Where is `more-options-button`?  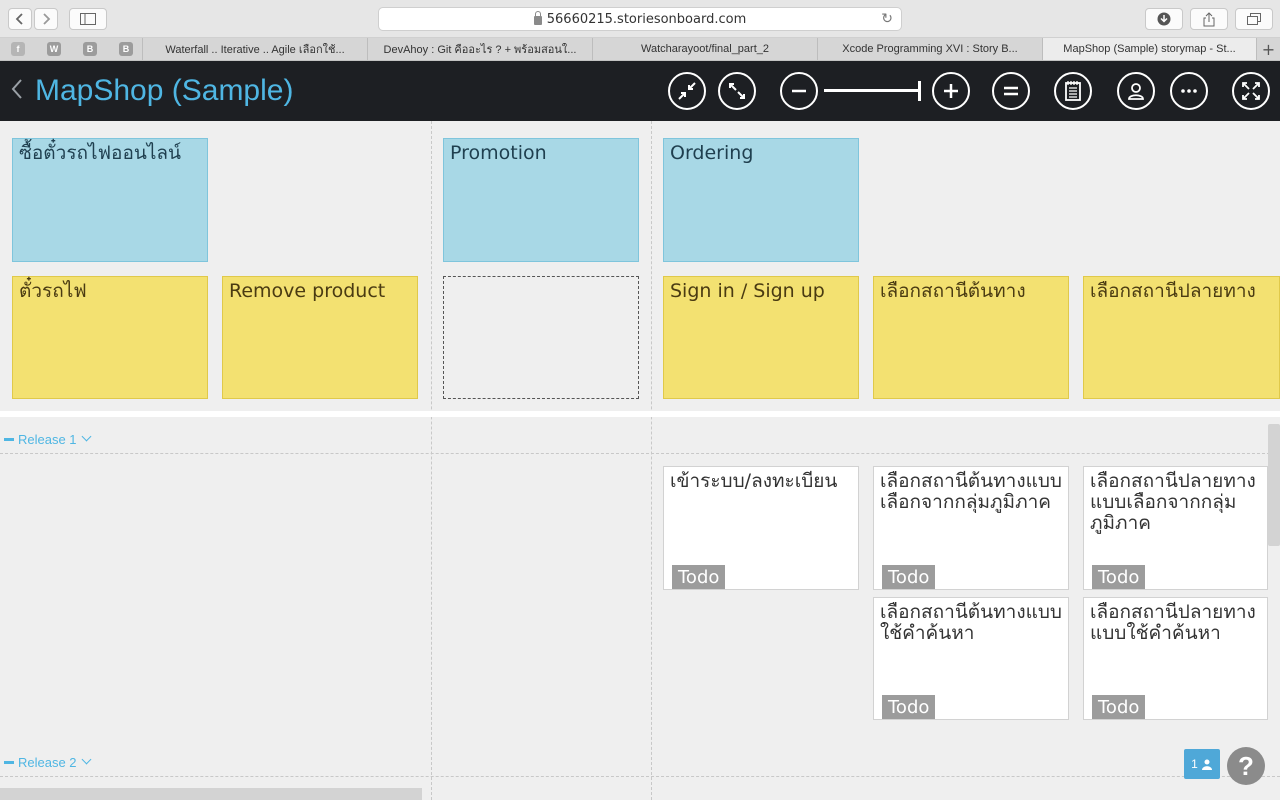 more-options-button is located at coordinates (1189, 91).